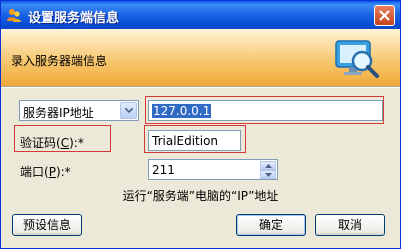 Image resolution: width=401 pixels, height=249 pixels. Describe the element at coordinates (47, 225) in the screenshot. I see `preset-info-button: 预设信息` at that location.